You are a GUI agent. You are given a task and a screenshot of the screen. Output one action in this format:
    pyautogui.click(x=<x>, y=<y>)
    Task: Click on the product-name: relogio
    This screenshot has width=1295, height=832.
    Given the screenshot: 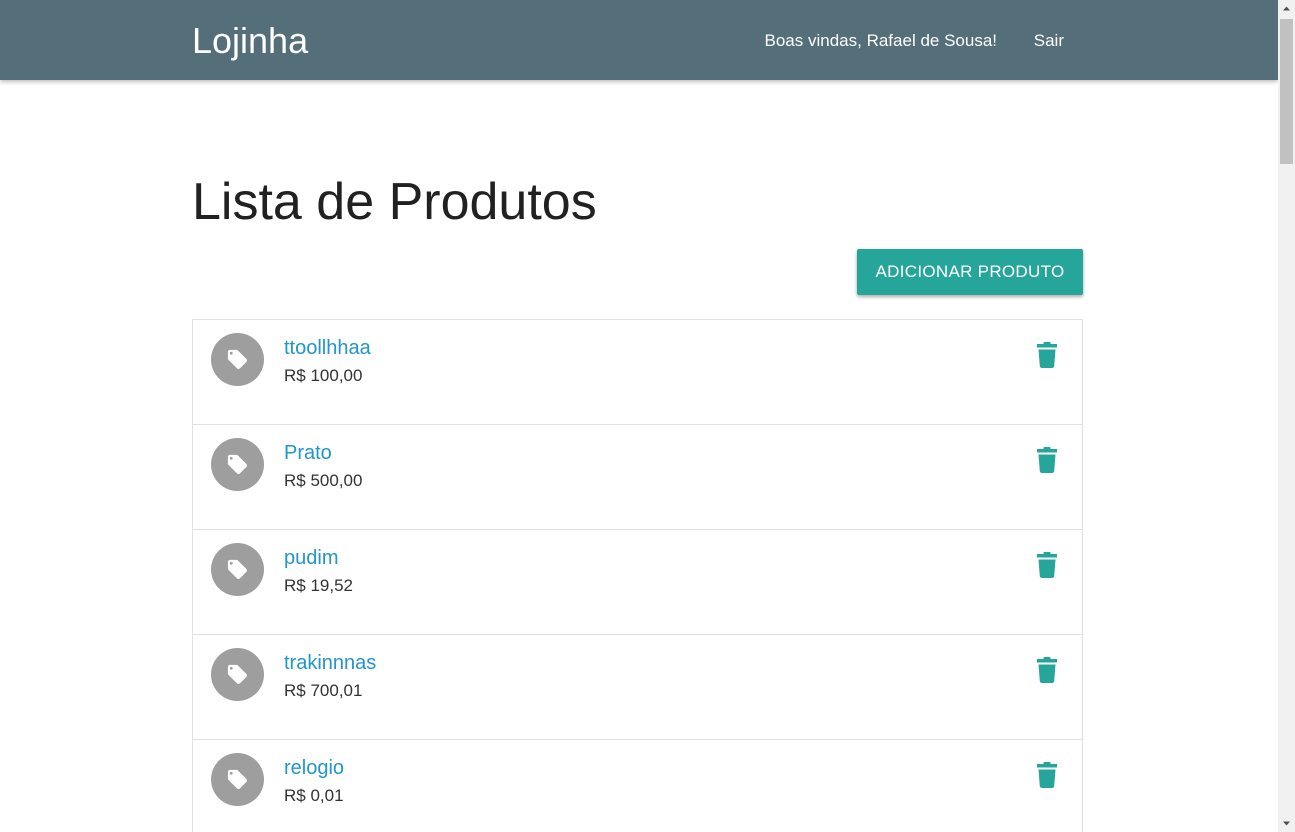 What is the action you would take?
    pyautogui.click(x=314, y=768)
    